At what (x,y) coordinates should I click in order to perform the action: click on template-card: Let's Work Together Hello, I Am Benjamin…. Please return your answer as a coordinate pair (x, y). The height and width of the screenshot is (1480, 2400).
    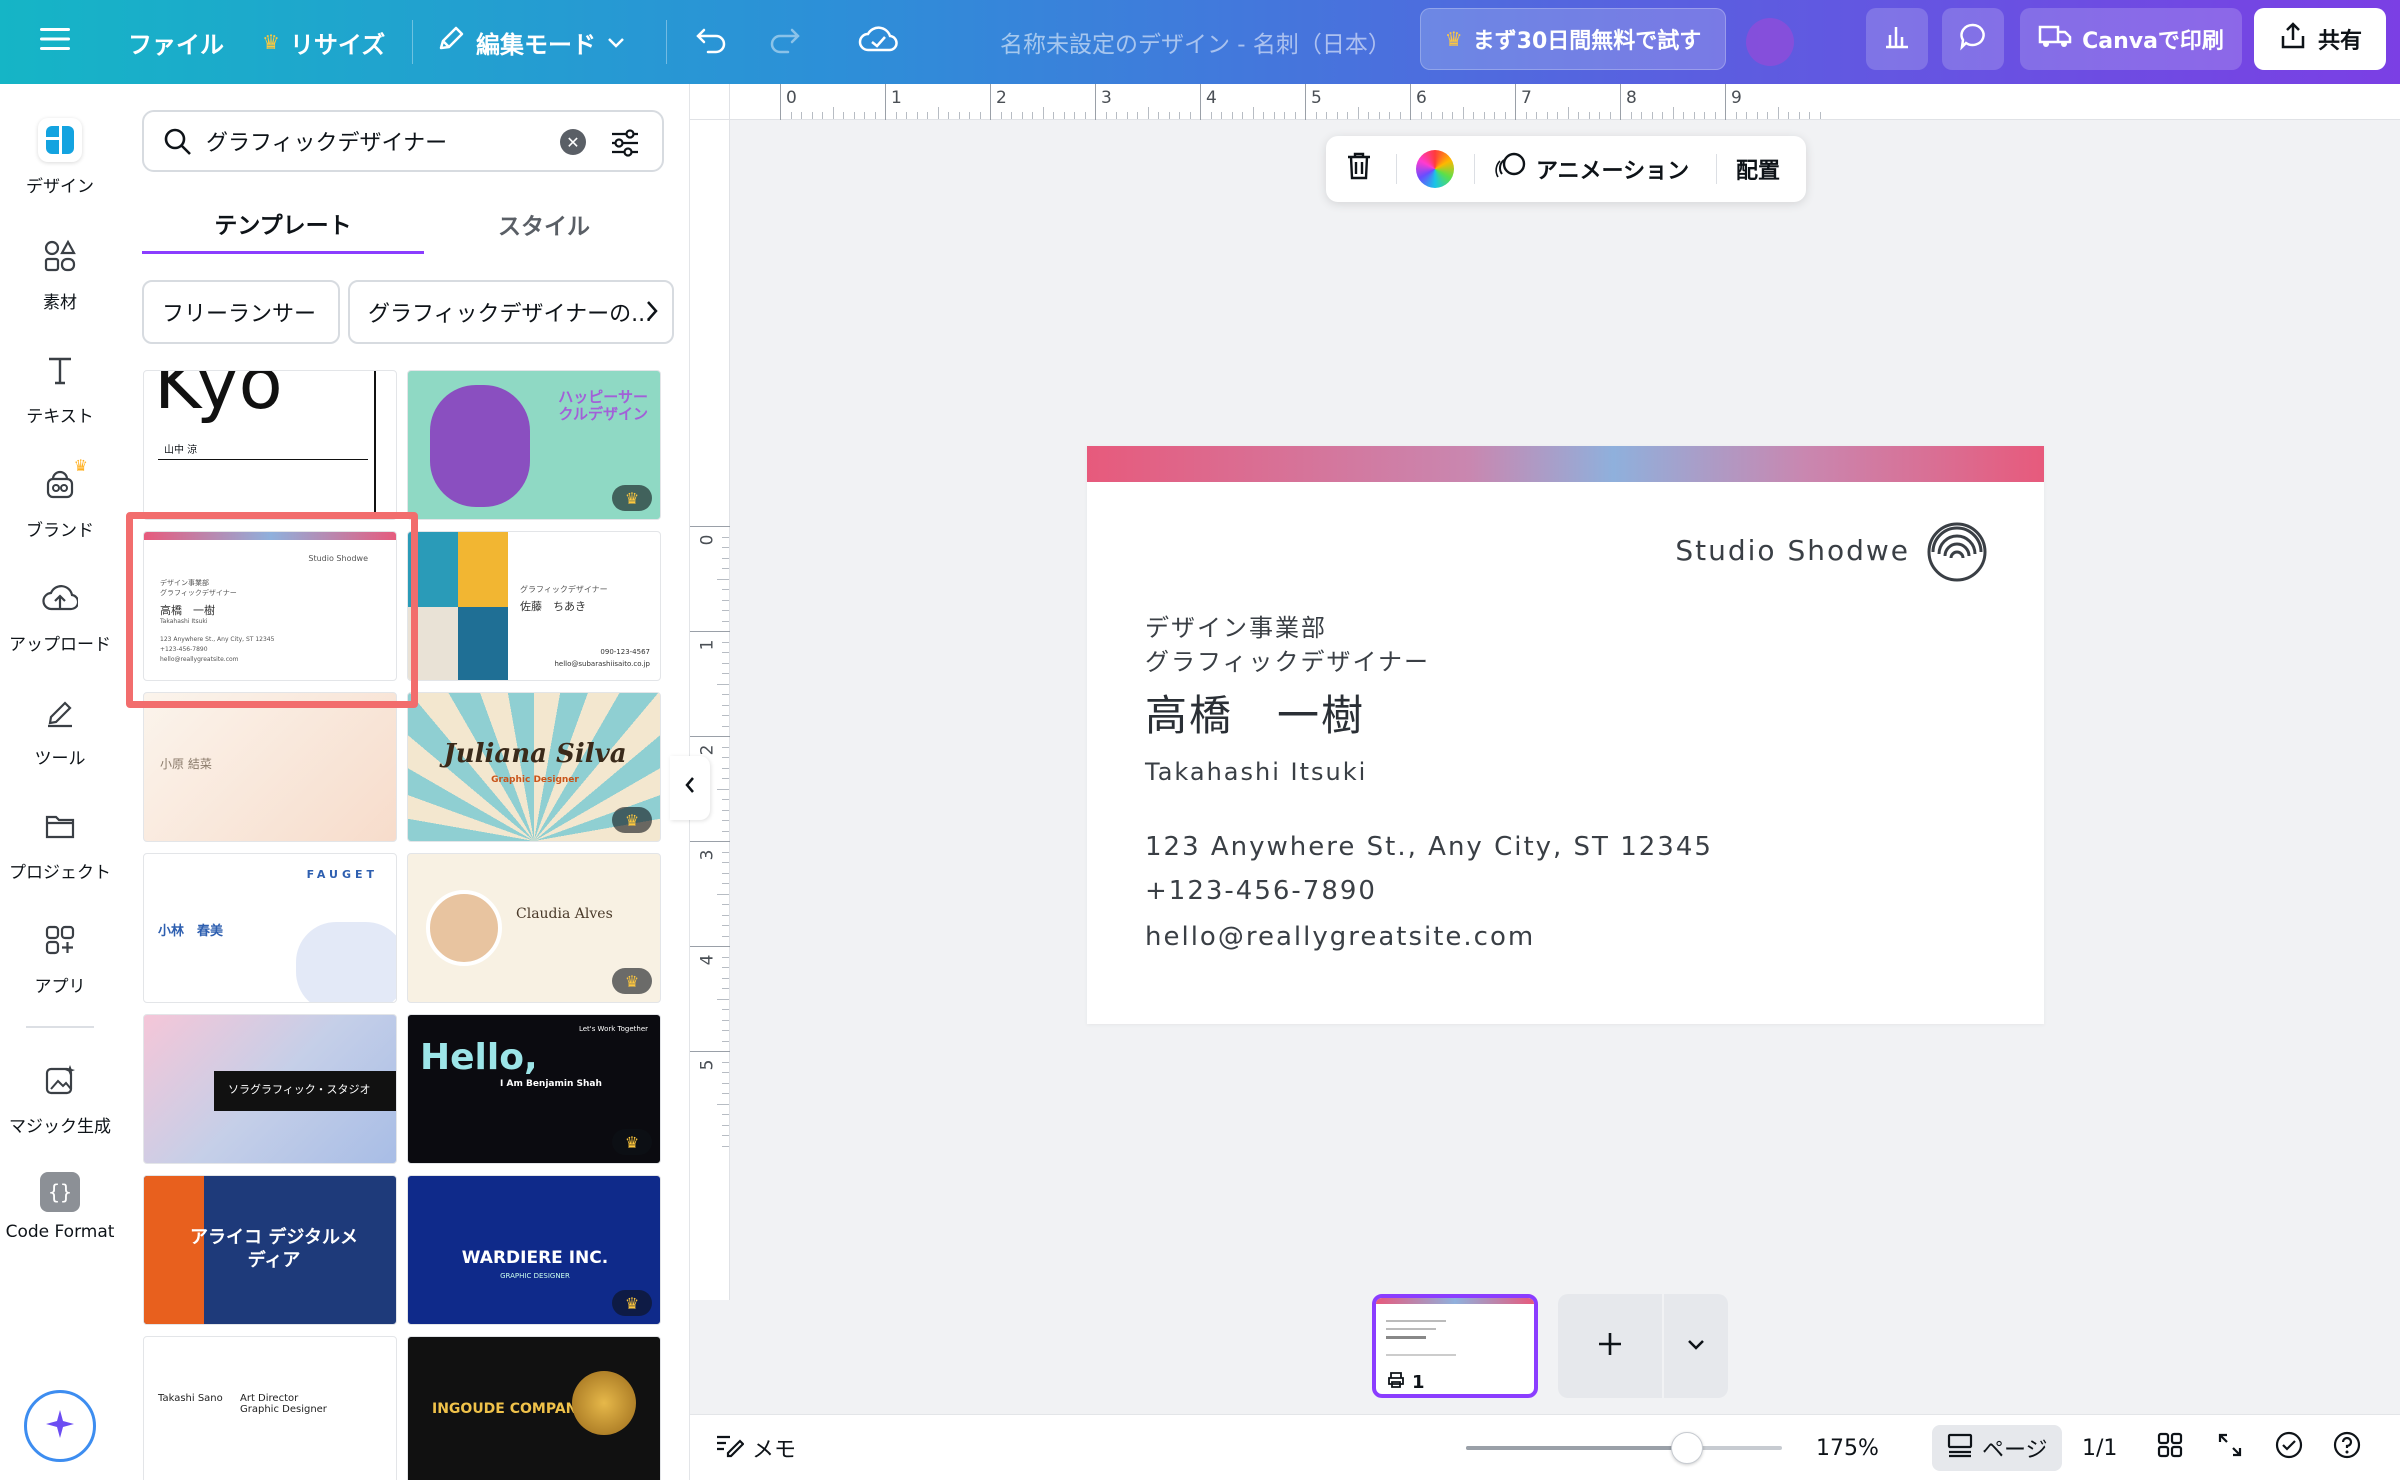
    Looking at the image, I should click on (534, 1089).